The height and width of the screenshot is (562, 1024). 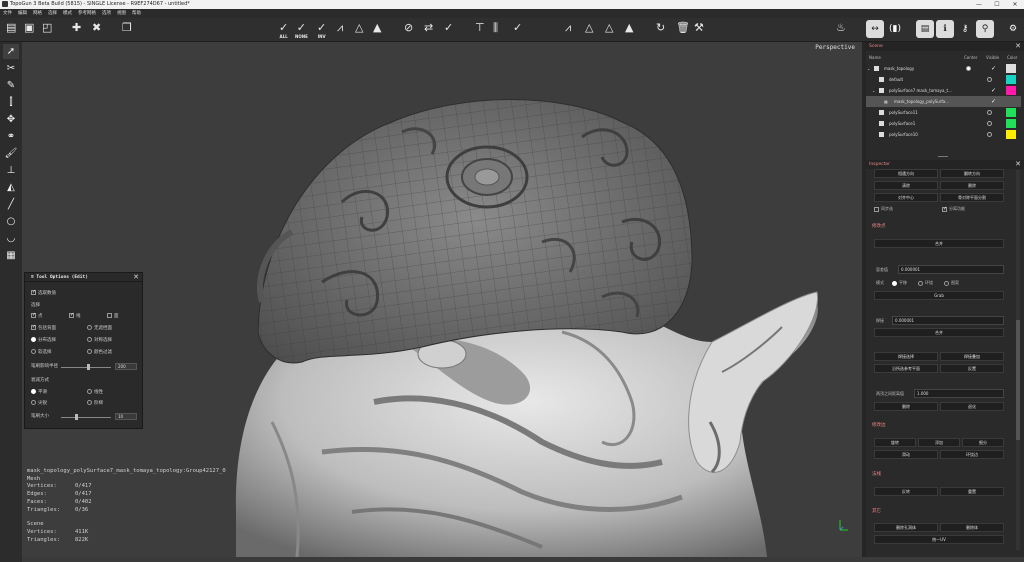 I want to click on color-filter-radio: 颜色过滤, so click(x=99, y=352).